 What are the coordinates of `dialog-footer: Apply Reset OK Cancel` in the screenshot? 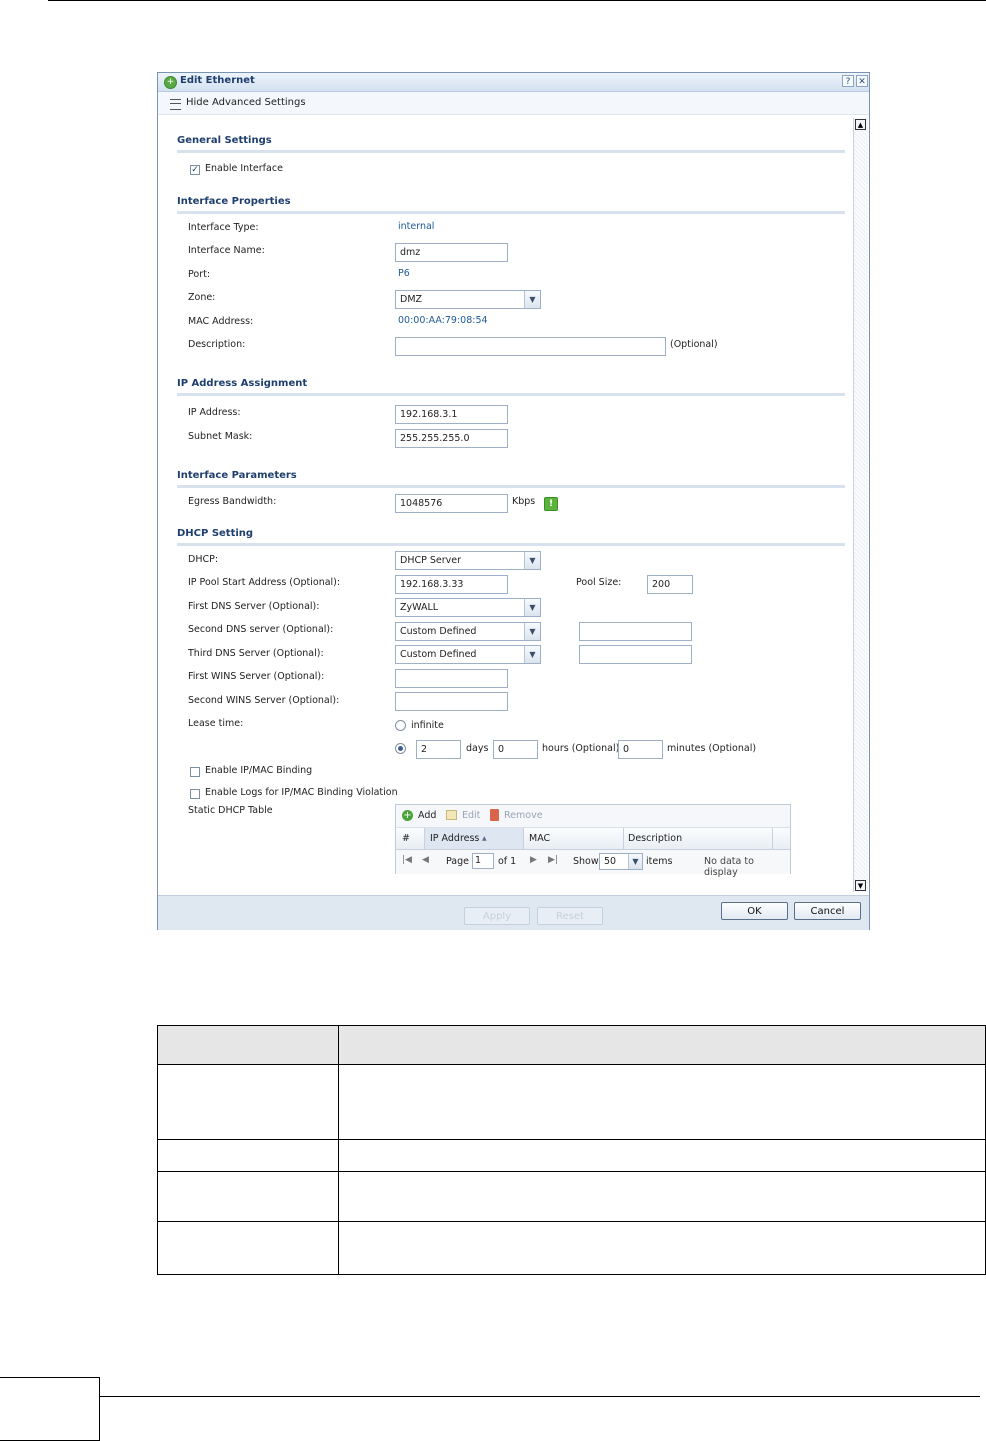 It's located at (513, 912).